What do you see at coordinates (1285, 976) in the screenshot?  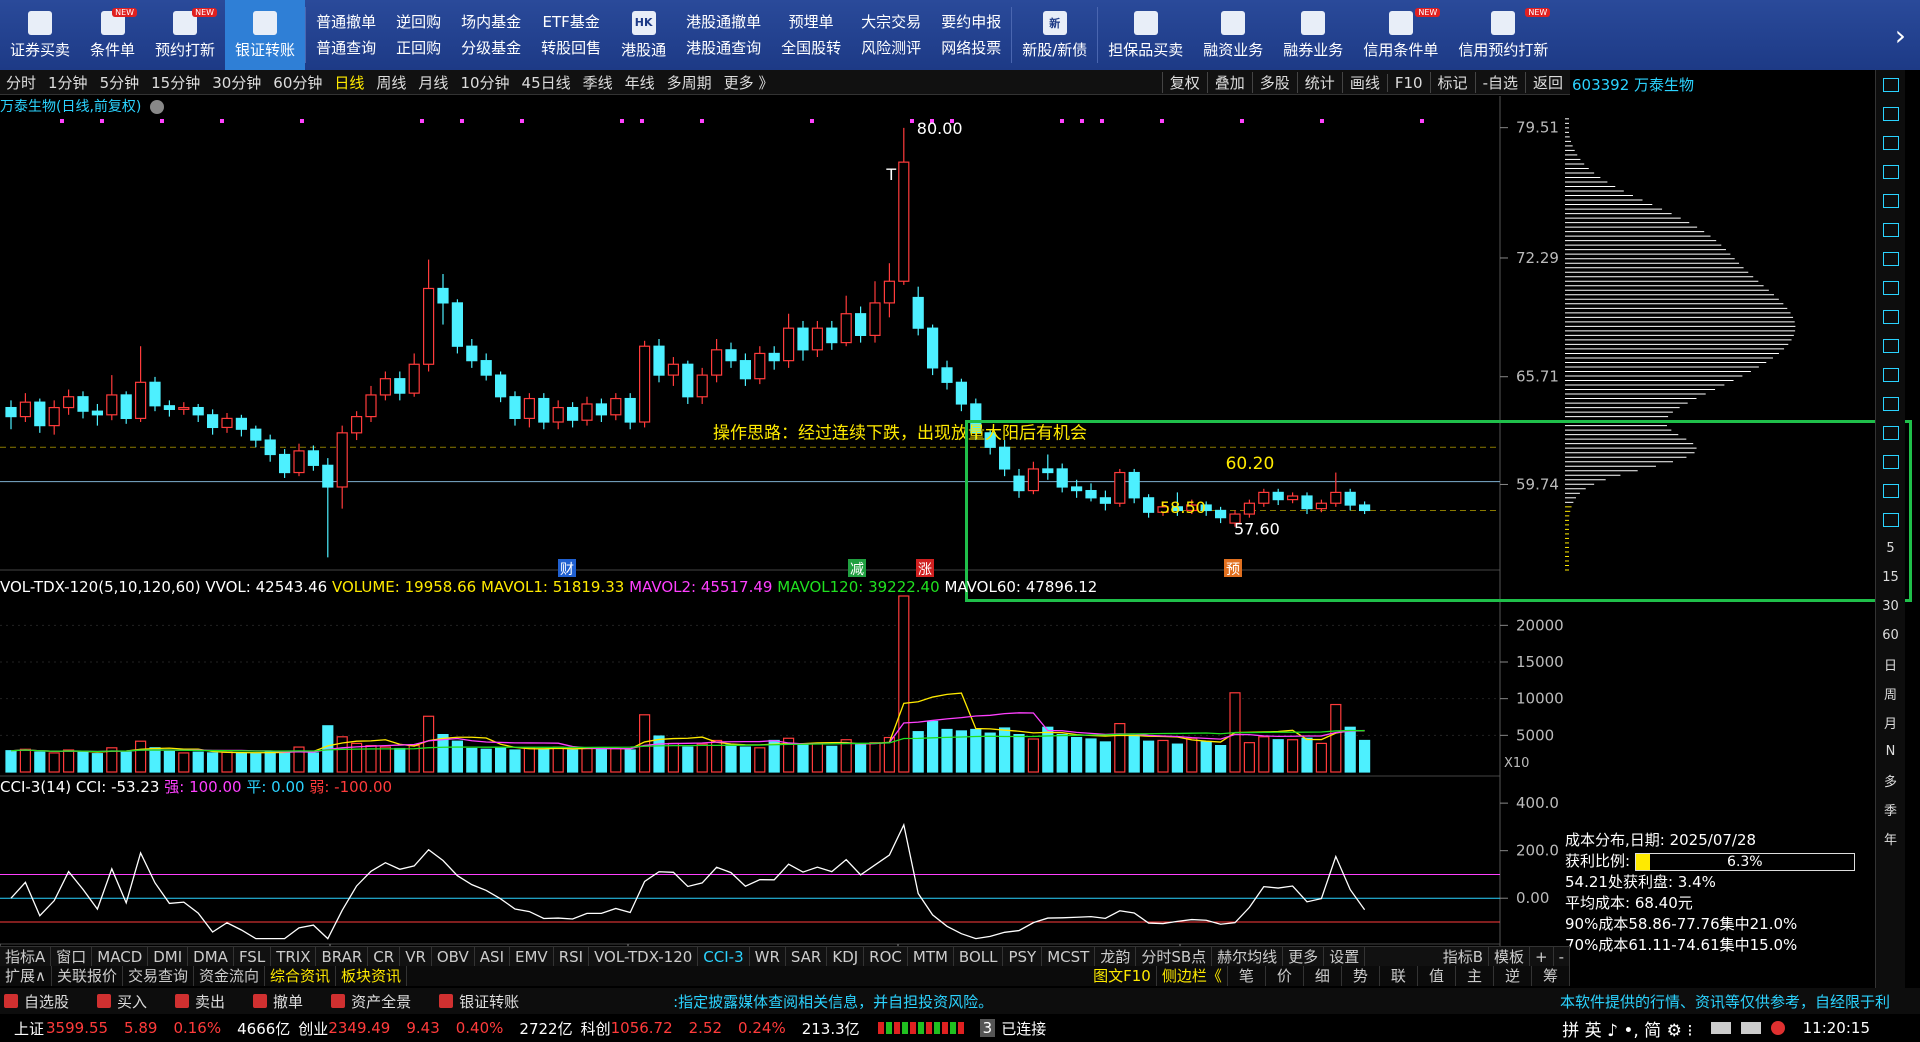 I see `info-right-button: 价` at bounding box center [1285, 976].